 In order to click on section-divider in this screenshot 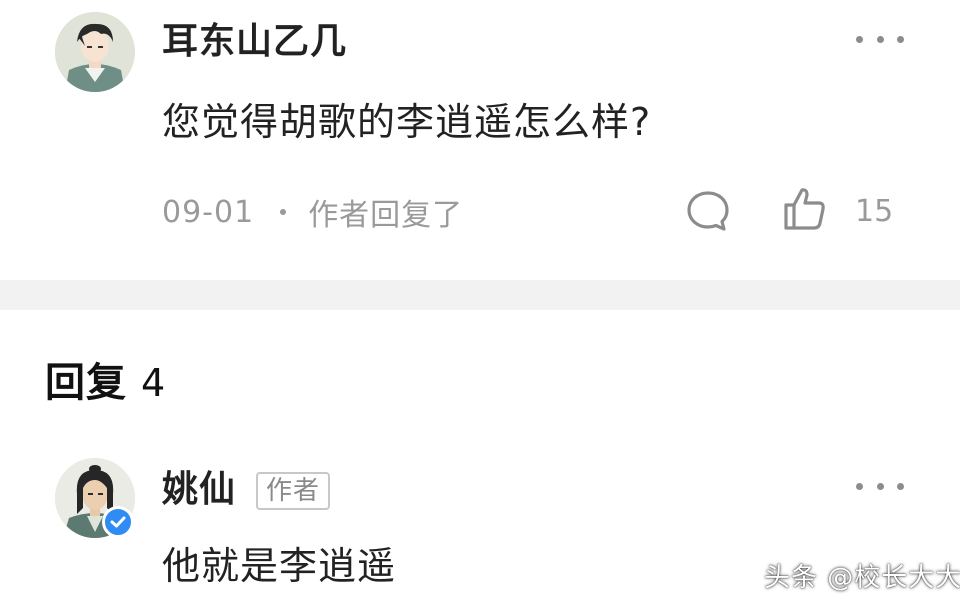, I will do `click(480, 295)`.